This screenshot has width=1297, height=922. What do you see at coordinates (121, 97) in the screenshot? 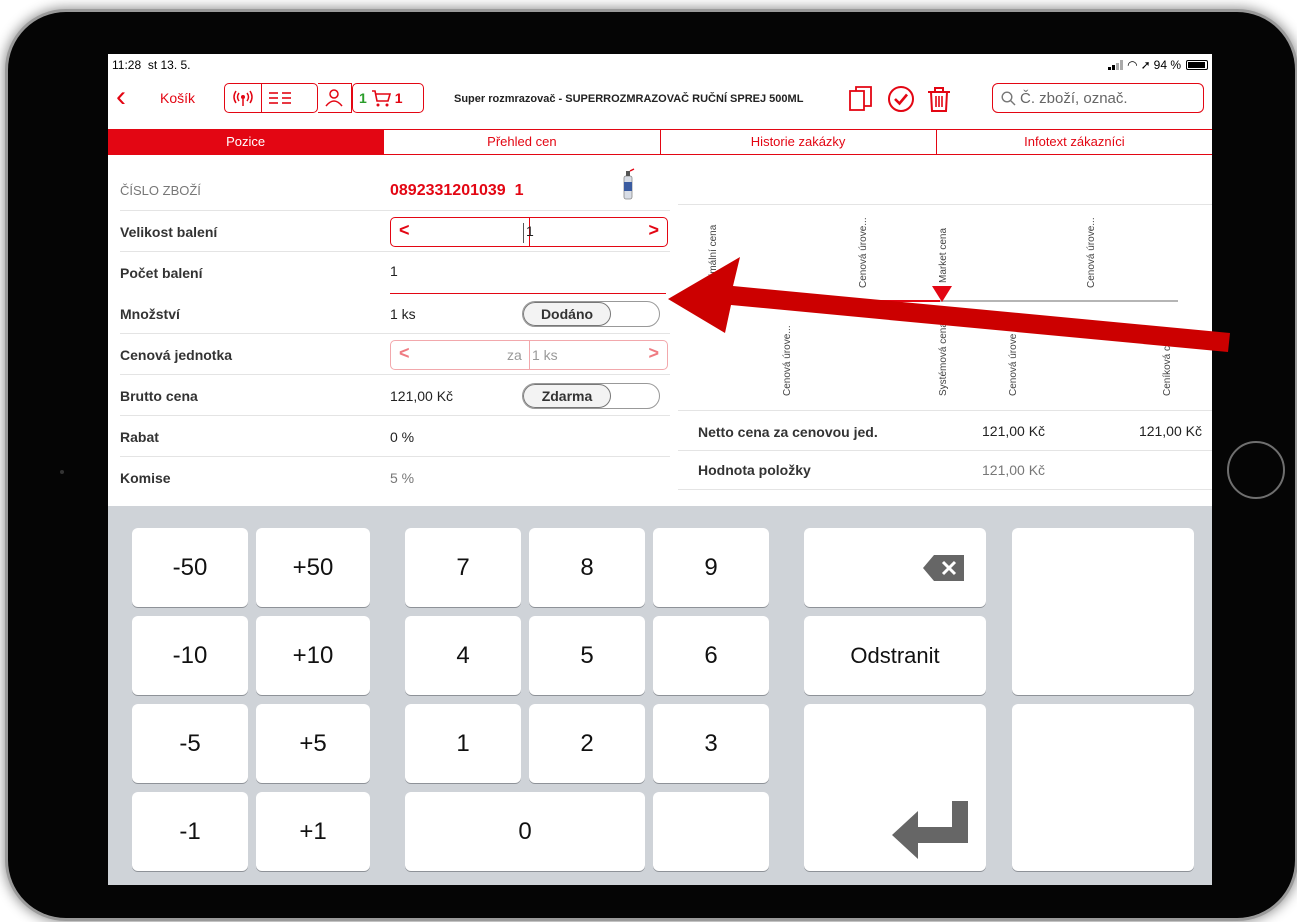
I see `back-chevron-icon: ‹` at bounding box center [121, 97].